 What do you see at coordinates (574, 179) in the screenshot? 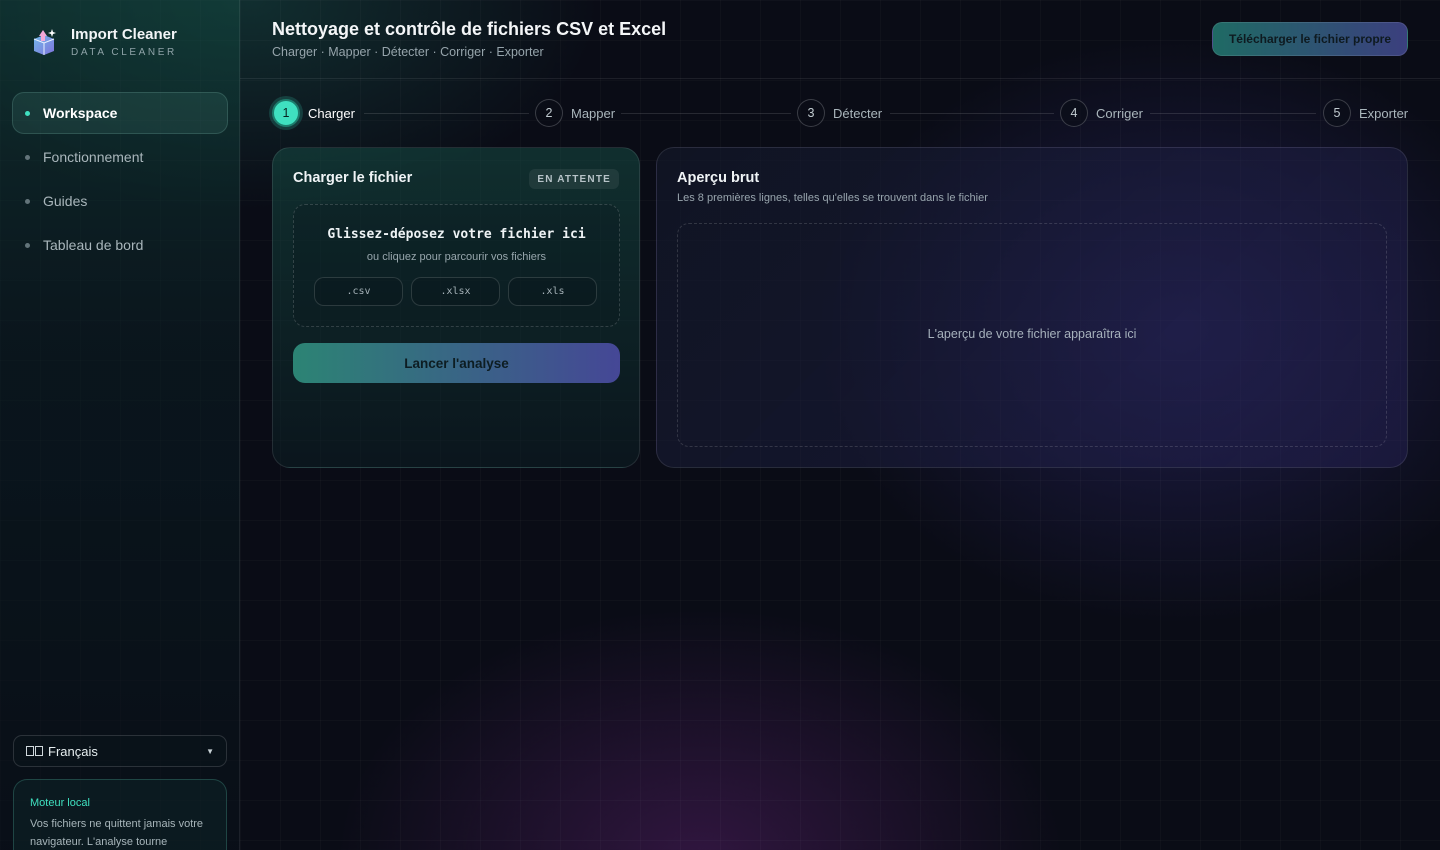
I see `status-badge: EN ATTENTE` at bounding box center [574, 179].